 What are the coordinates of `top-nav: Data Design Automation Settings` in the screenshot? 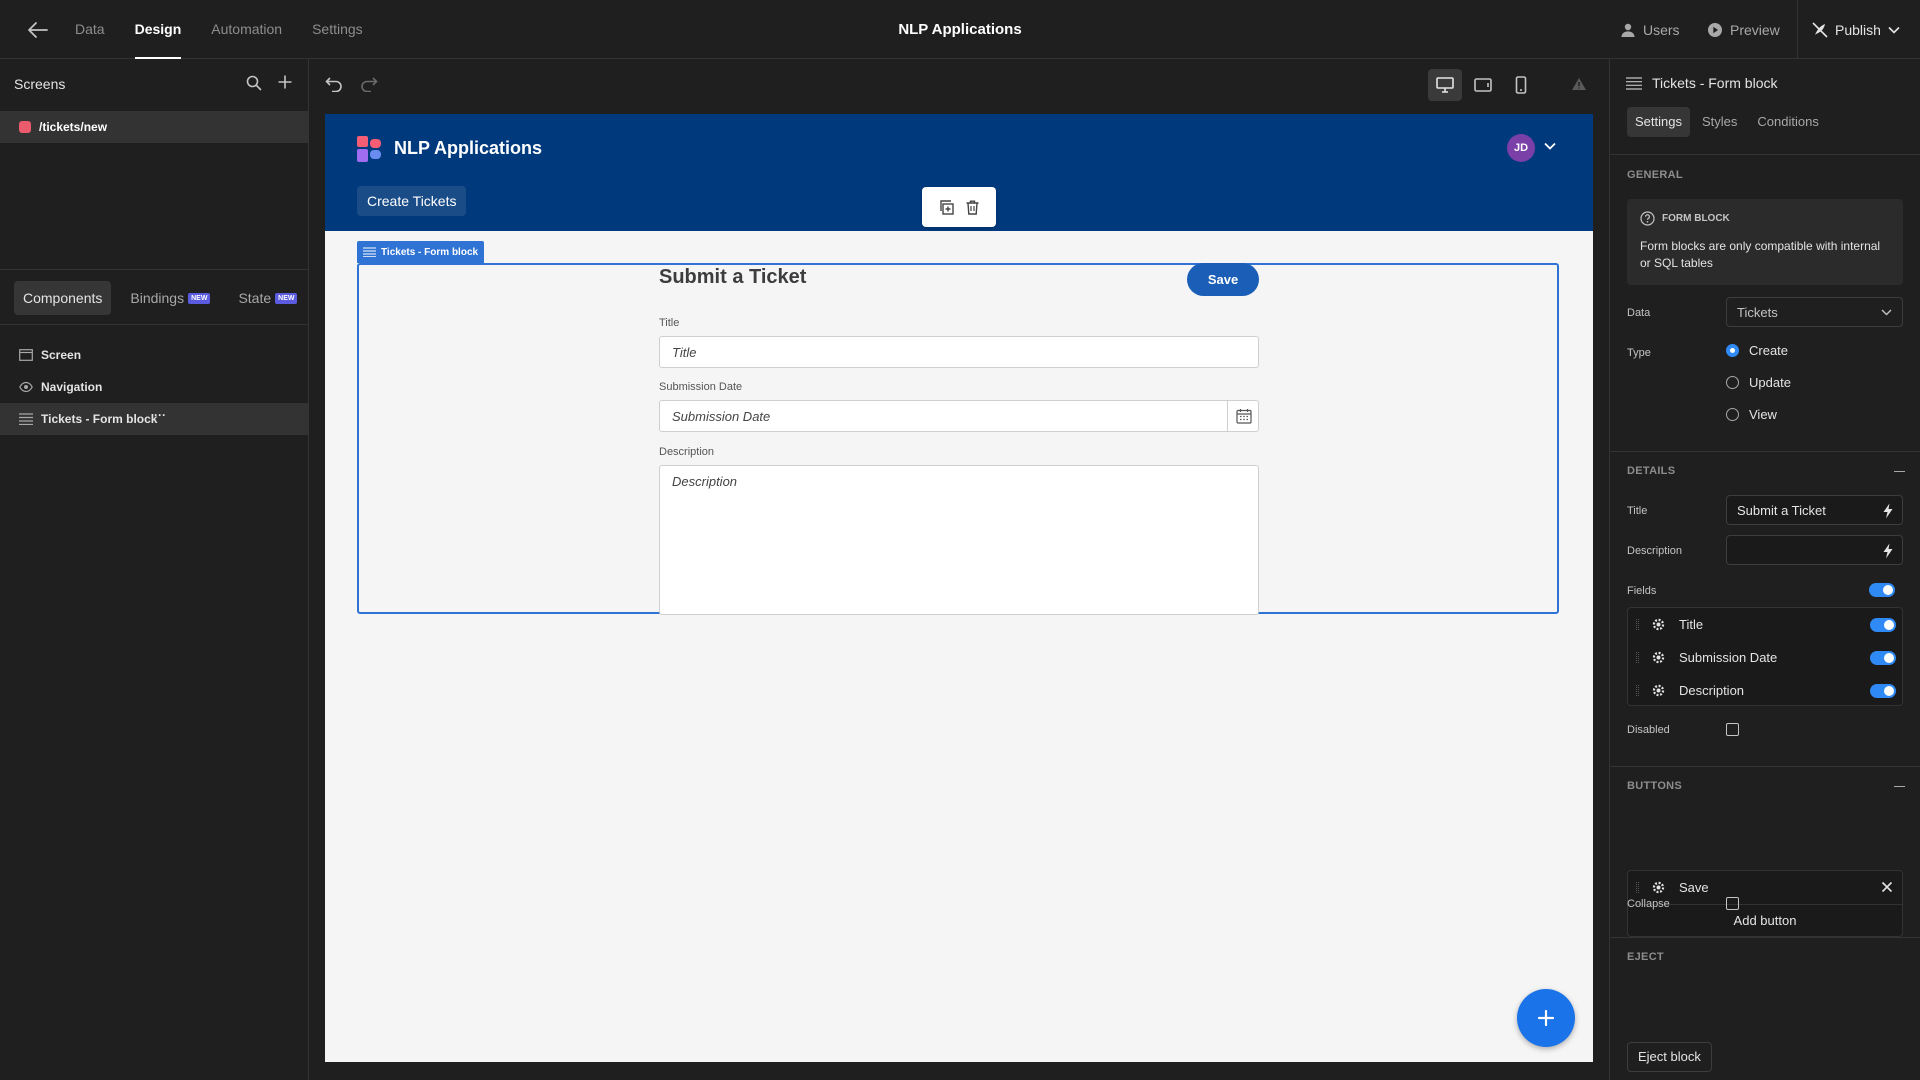 It's located at (219, 29).